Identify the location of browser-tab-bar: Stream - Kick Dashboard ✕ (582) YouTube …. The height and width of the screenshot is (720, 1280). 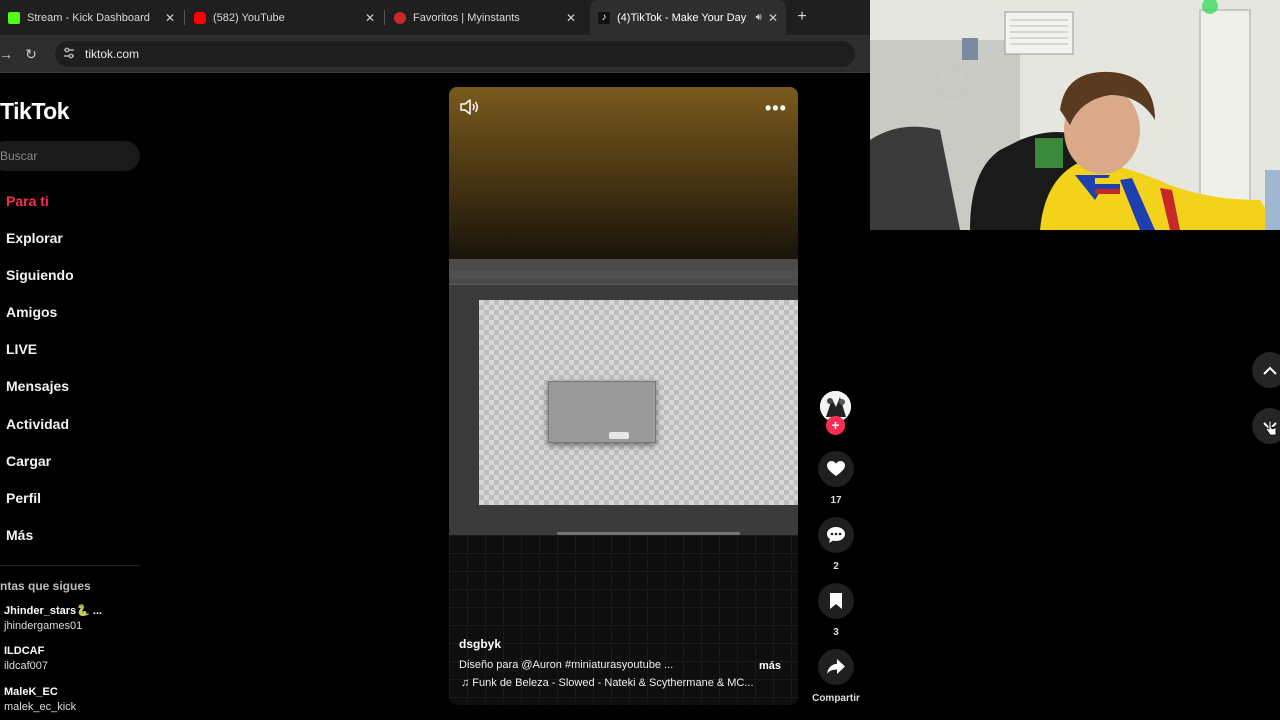
(435, 17).